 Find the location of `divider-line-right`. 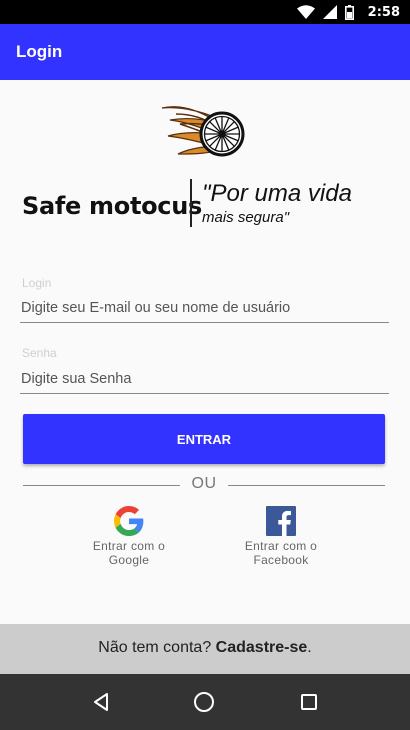

divider-line-right is located at coordinates (306, 485).